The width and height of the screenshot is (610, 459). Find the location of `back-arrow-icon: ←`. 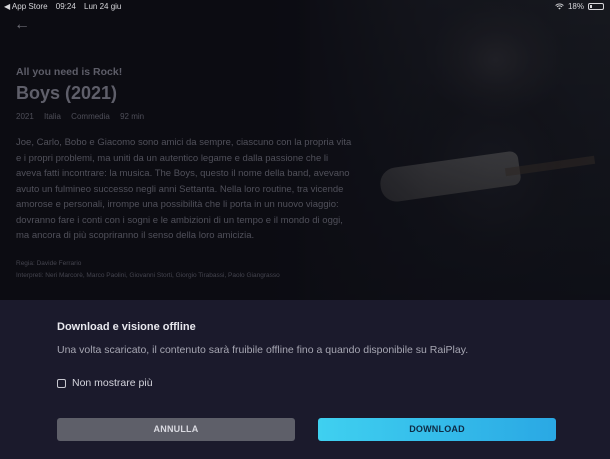

back-arrow-icon: ← is located at coordinates (22, 25).